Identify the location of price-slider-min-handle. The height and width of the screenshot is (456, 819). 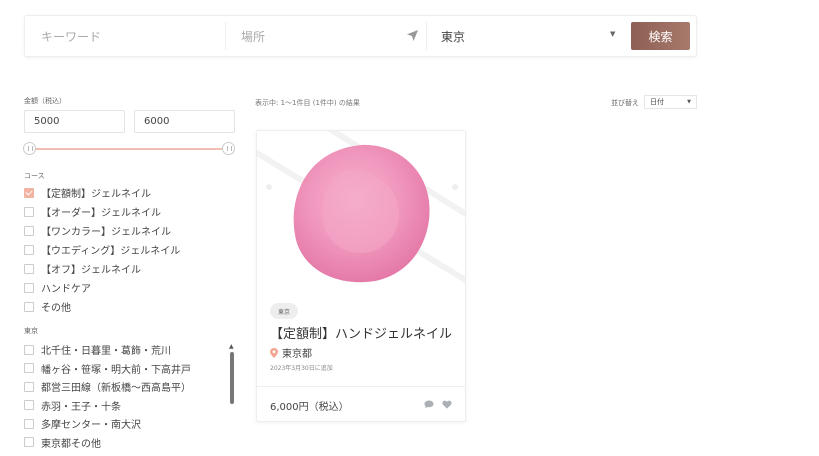
(29, 148).